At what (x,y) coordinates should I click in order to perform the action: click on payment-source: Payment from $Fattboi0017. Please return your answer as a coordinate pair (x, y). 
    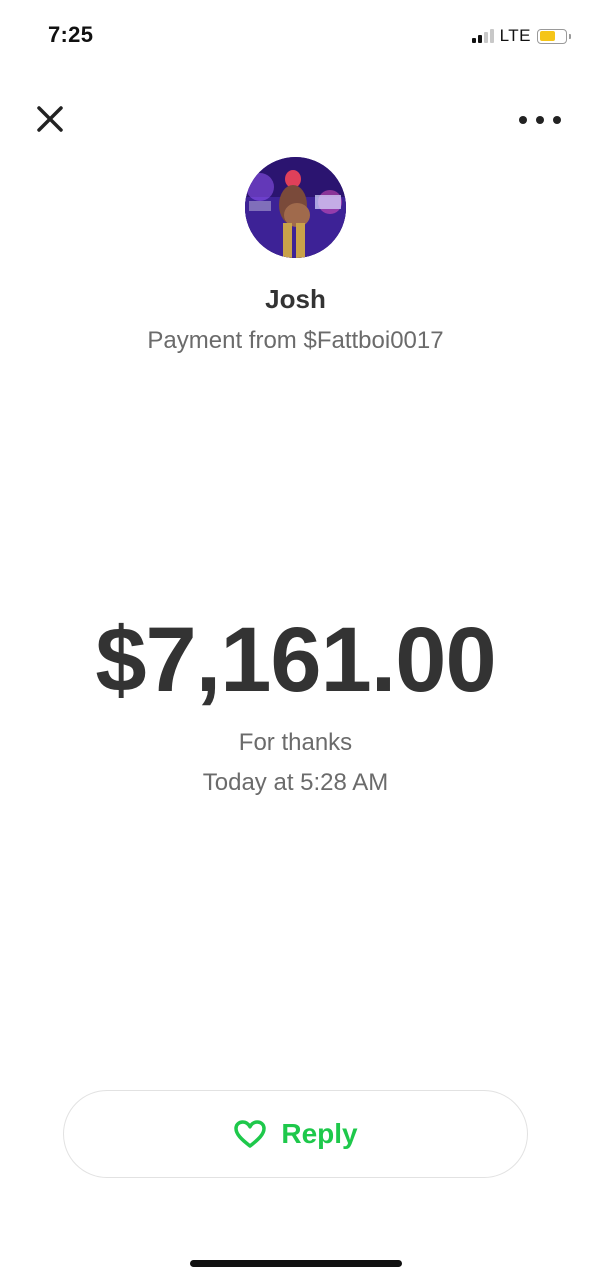
    Looking at the image, I should click on (295, 340).